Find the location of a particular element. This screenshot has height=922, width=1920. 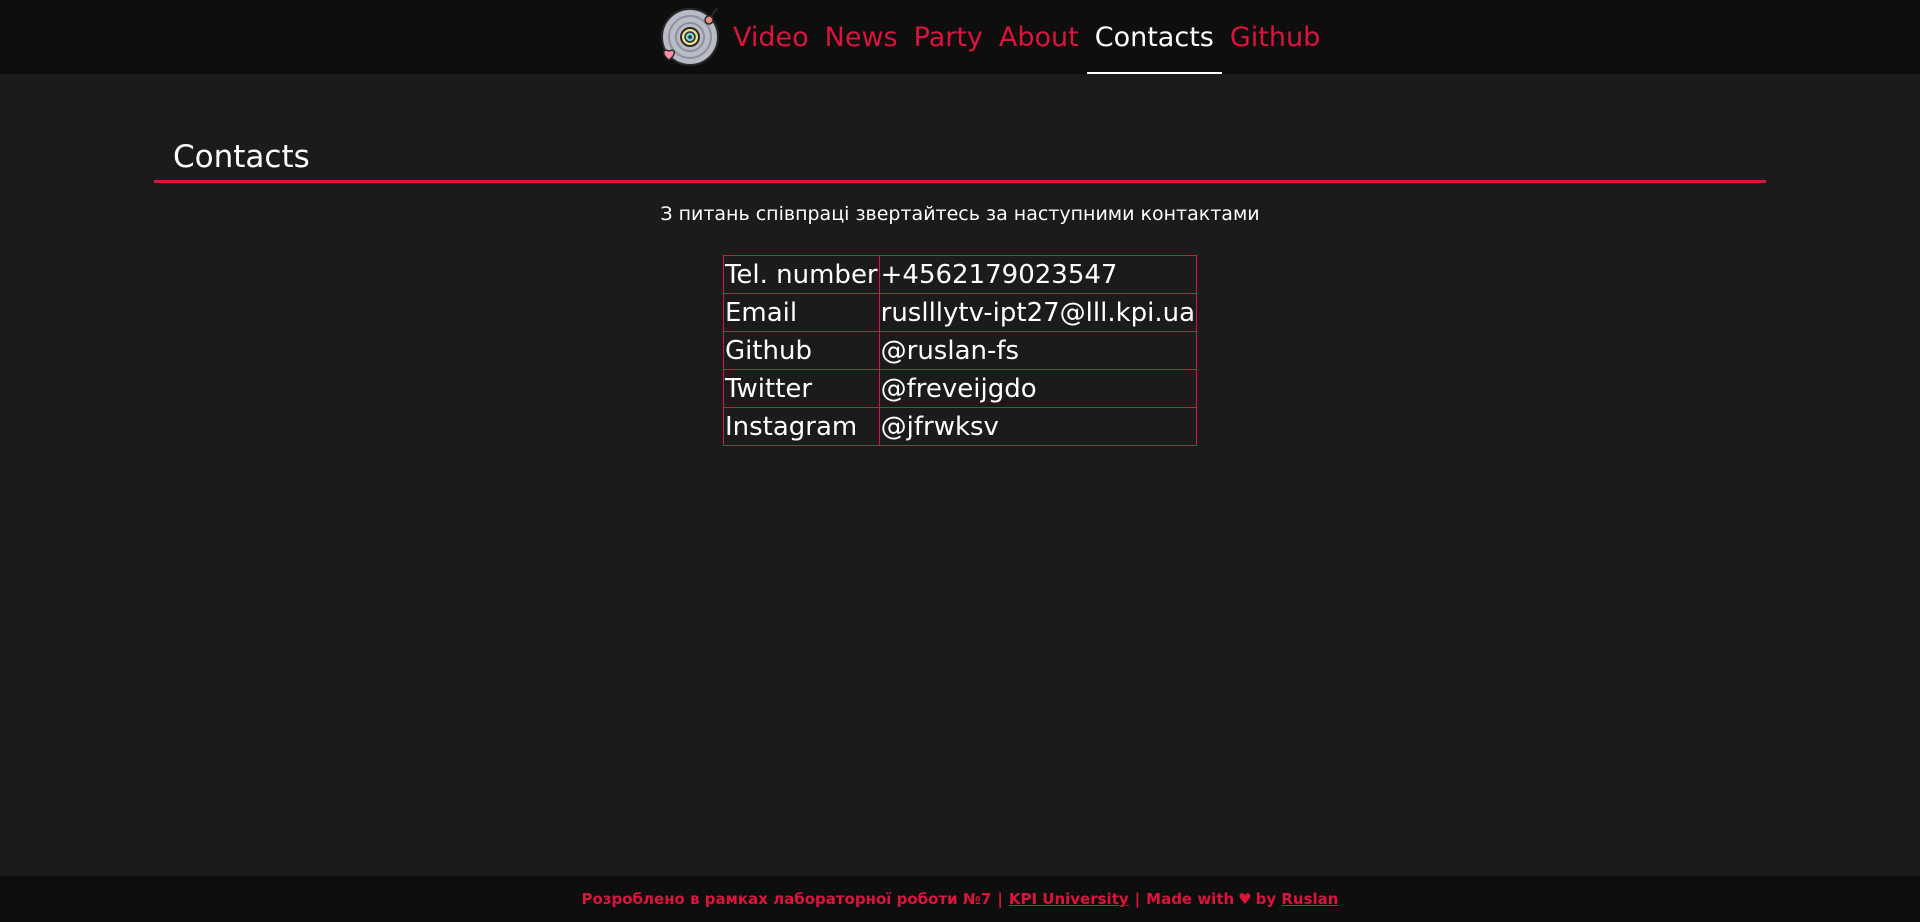

contact-value: @ruslan-fs is located at coordinates (1038, 350).